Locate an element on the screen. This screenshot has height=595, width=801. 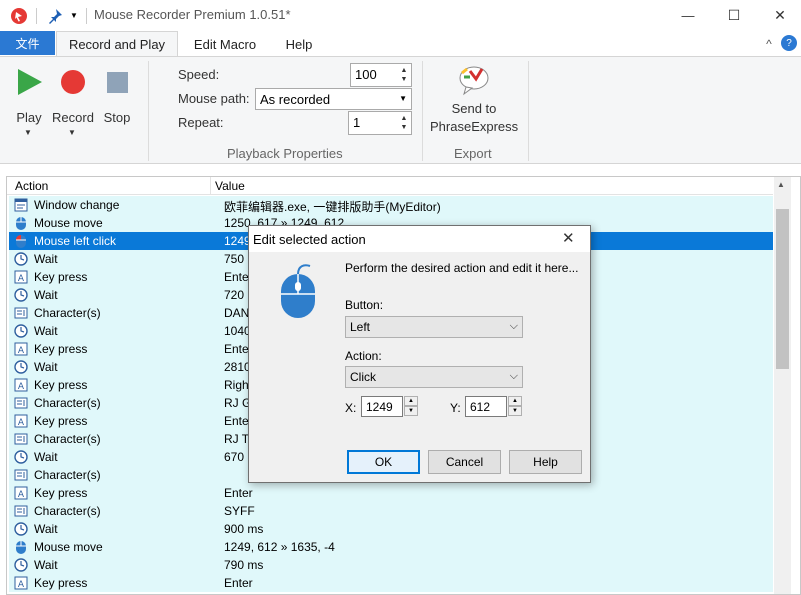
send-to-phraseexpress-button: Send to PhraseExpress is located at coordinates (474, 100).